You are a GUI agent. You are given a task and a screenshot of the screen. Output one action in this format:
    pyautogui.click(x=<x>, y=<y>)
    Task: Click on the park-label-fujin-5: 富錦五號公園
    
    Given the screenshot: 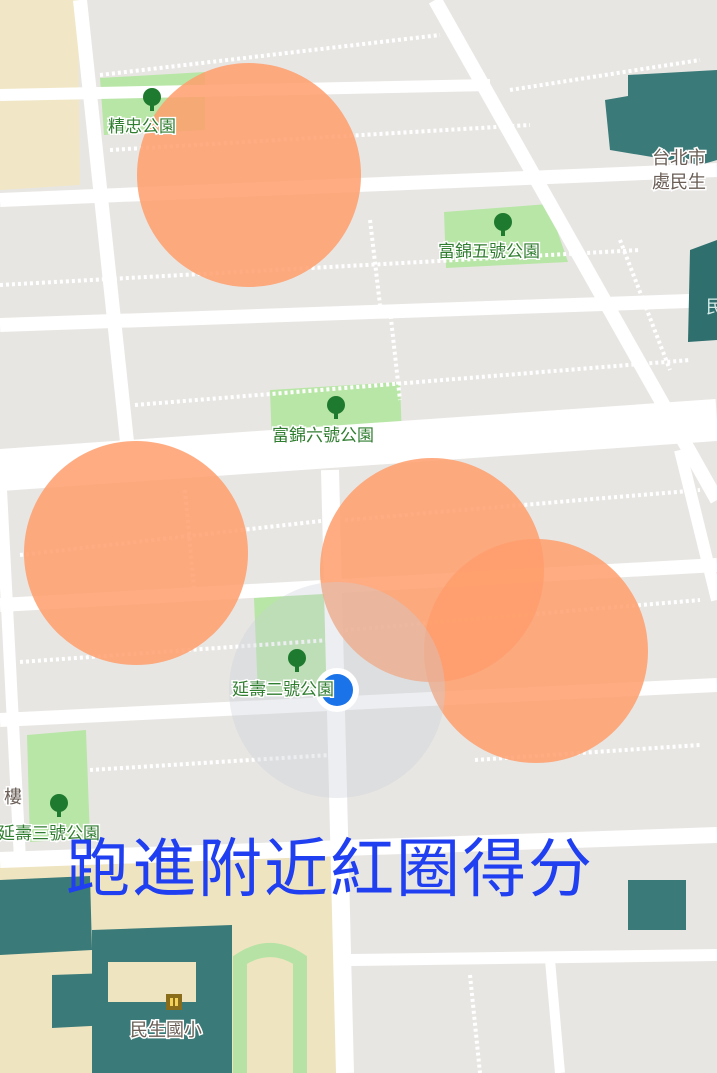 What is the action you would take?
    pyautogui.click(x=489, y=252)
    